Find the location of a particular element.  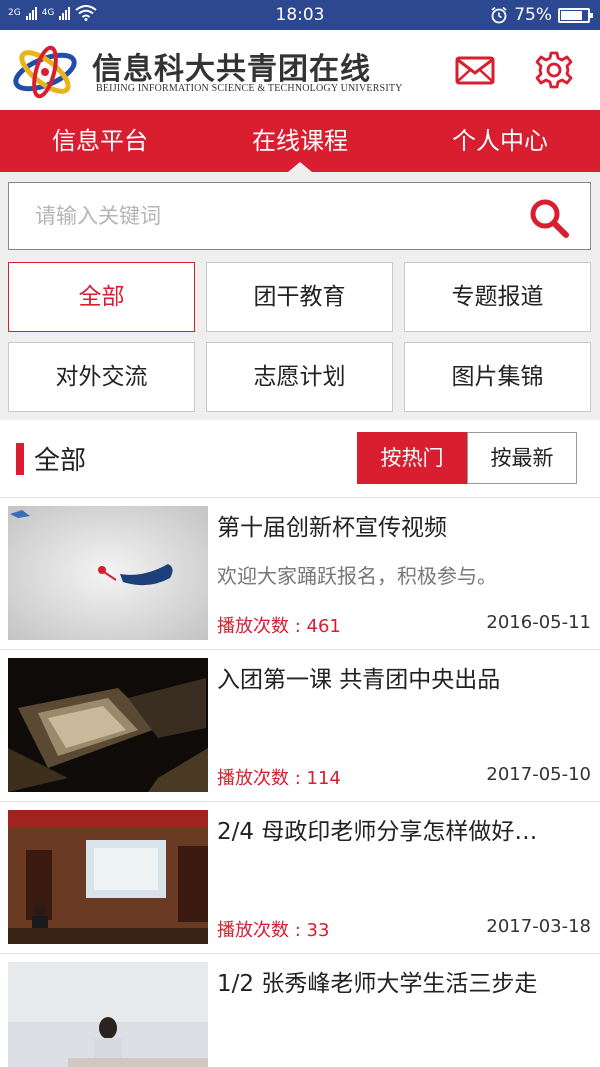

search-input is located at coordinates (270, 216).